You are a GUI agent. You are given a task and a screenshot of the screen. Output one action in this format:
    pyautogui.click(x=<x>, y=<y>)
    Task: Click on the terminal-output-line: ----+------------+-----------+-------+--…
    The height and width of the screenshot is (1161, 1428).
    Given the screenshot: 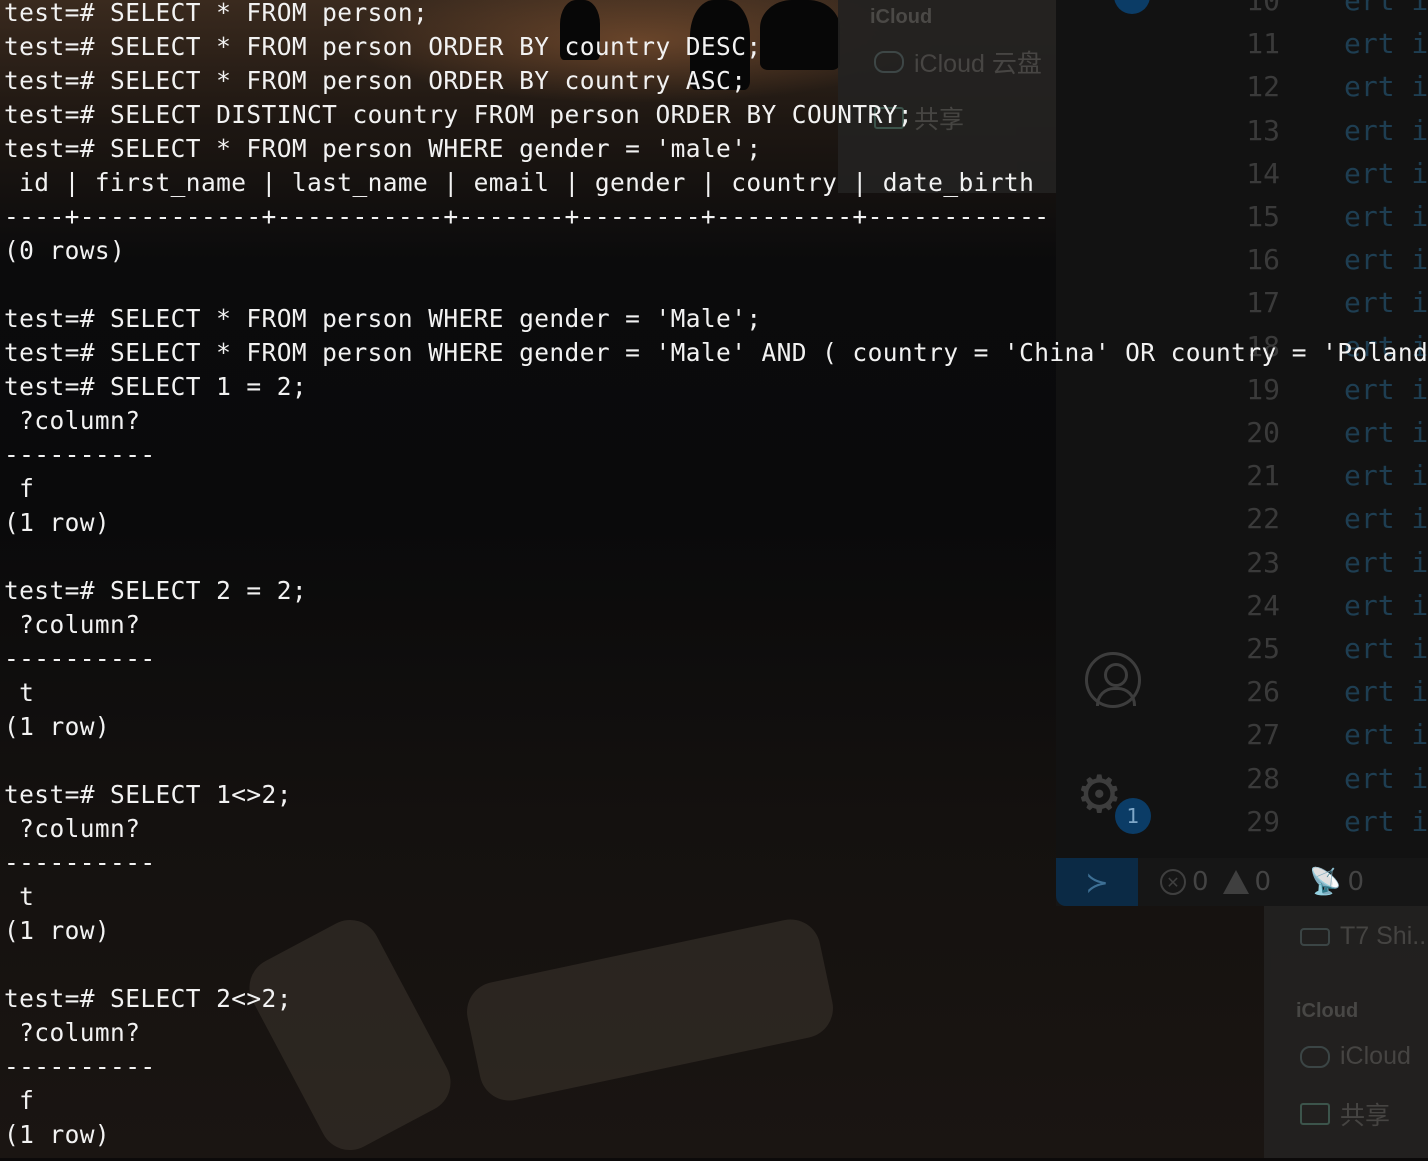 What is the action you would take?
    pyautogui.click(x=527, y=216)
    